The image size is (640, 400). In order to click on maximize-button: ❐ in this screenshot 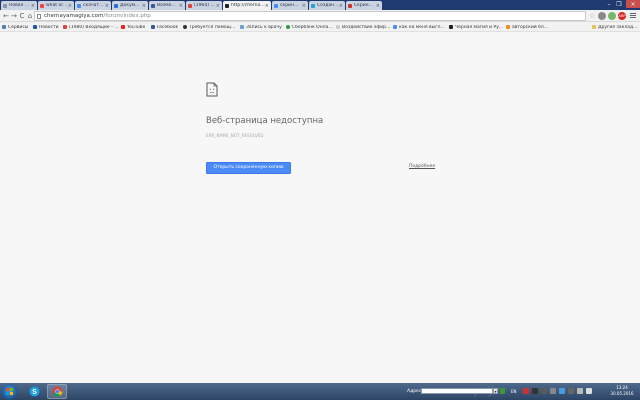, I will do `click(619, 4)`.